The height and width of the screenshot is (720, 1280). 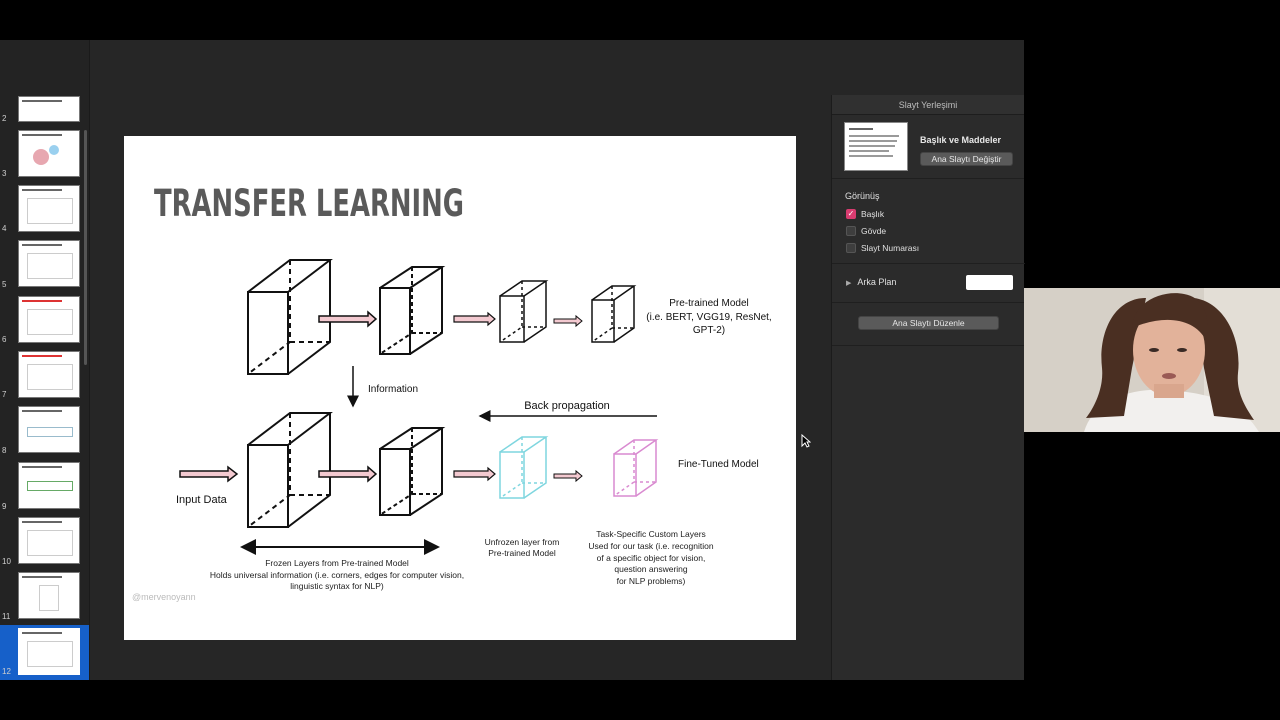 I want to click on unfrozen-layer, so click(x=524, y=467).